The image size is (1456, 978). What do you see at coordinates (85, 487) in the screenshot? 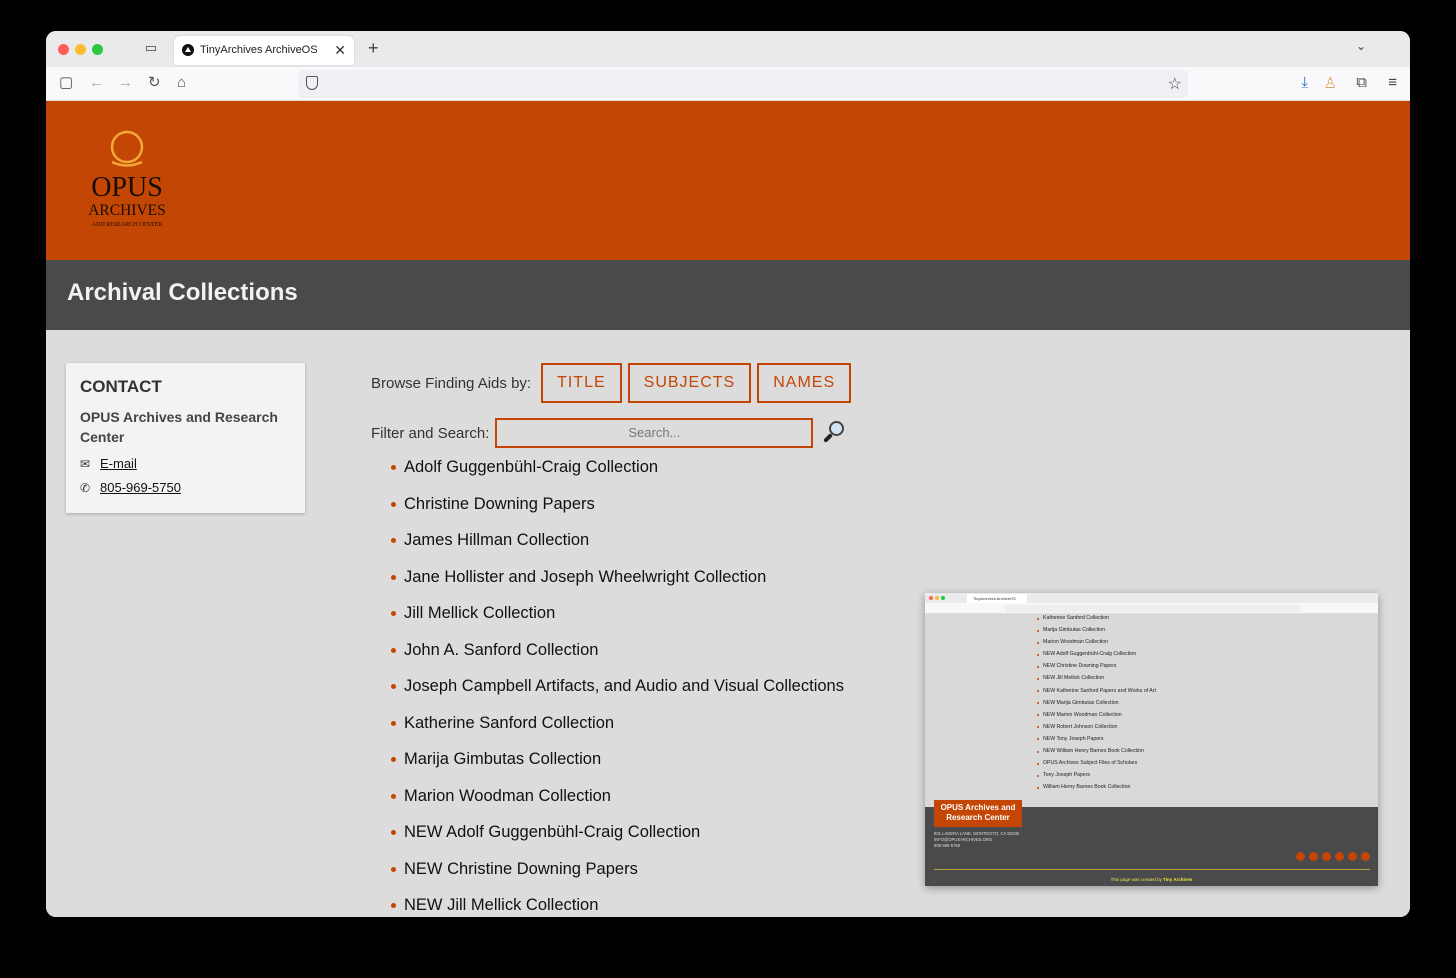
I see `phone-icon: ✆` at bounding box center [85, 487].